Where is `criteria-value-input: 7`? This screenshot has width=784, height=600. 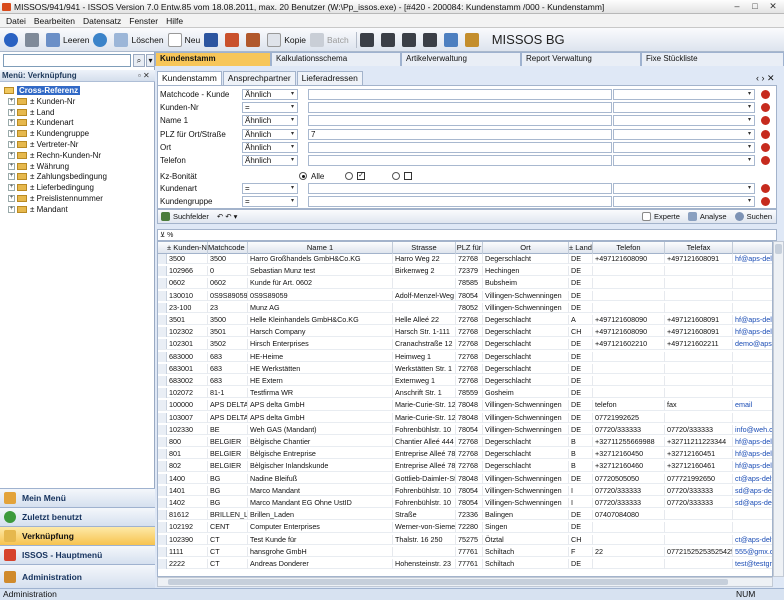
criteria-value-input: 7 is located at coordinates (460, 134).